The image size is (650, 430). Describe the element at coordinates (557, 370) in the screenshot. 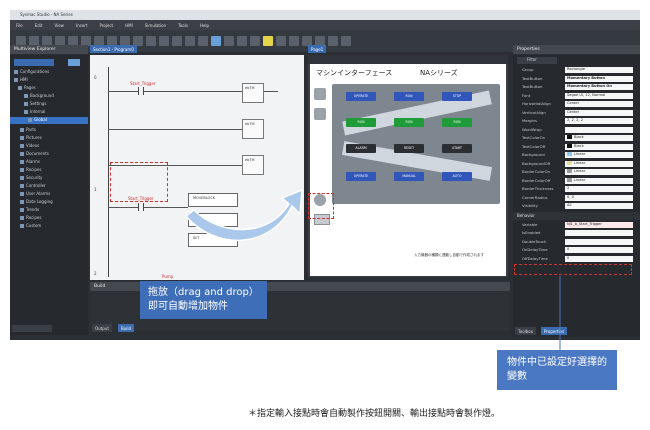

I see `variable-callout: 物件中已設定好選擇的 變數` at that location.